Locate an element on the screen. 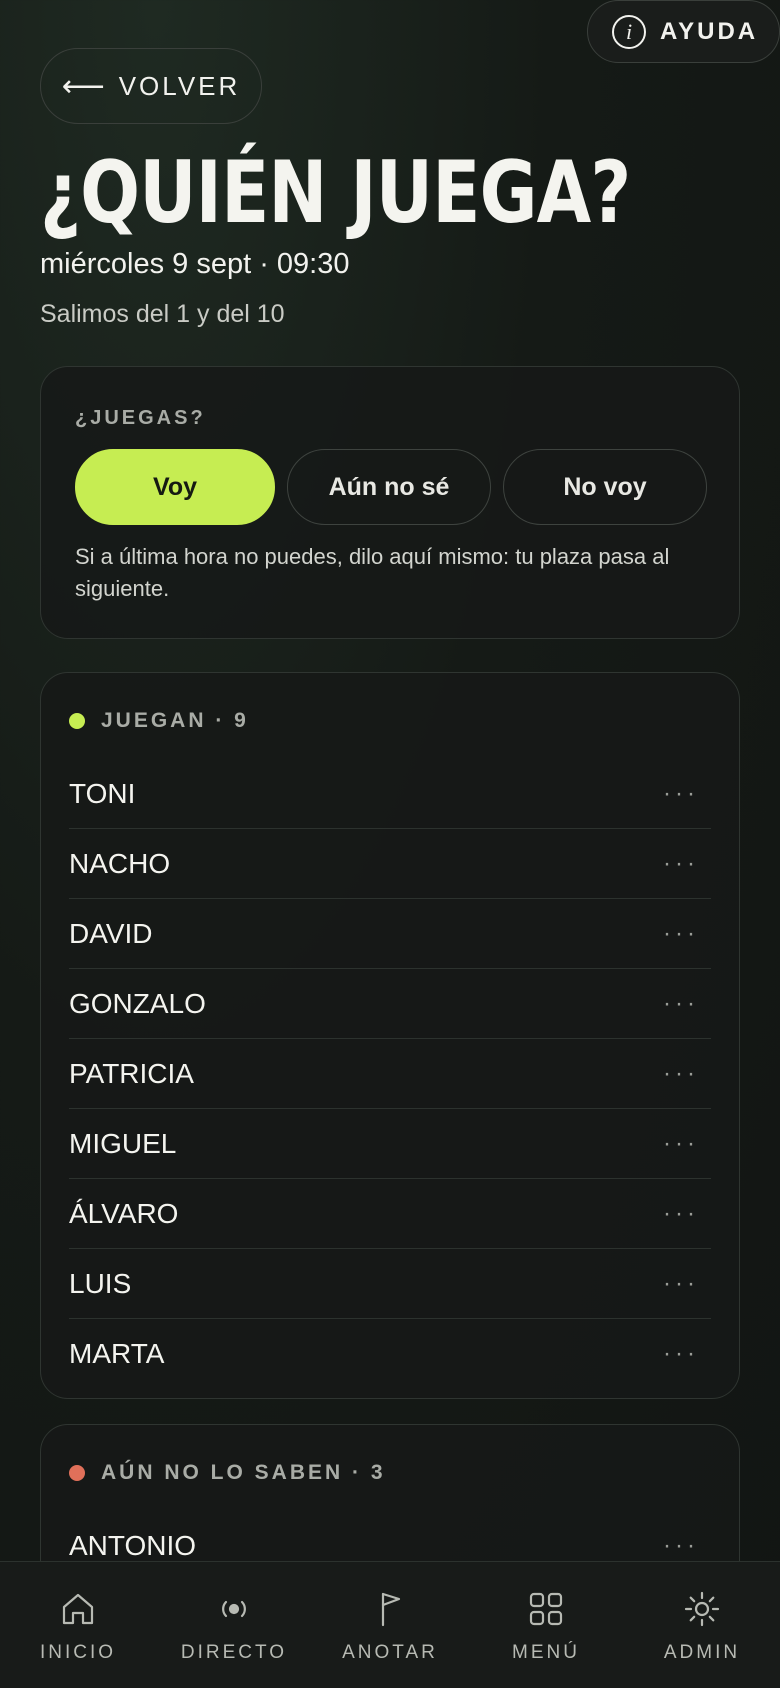 The width and height of the screenshot is (780, 1688). player-name: ÁLVARO is located at coordinates (124, 1213).